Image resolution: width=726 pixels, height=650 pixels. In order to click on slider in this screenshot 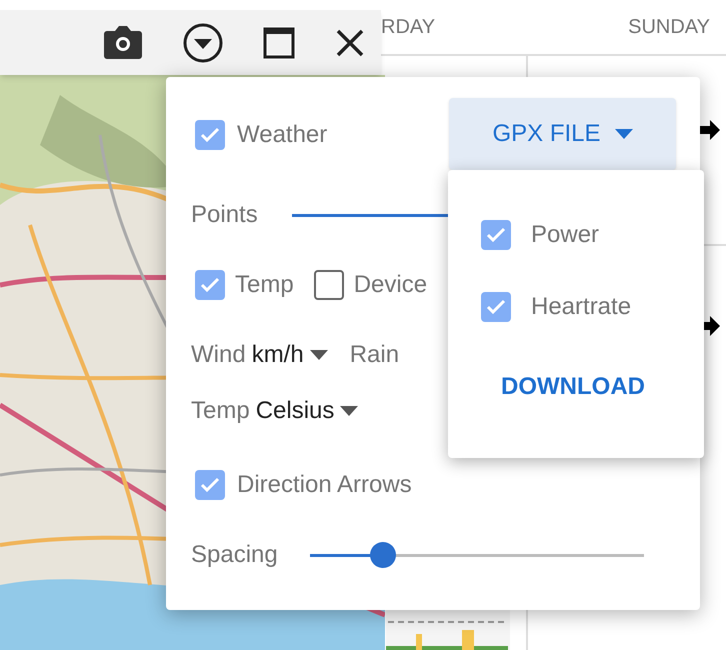, I will do `click(477, 555)`.